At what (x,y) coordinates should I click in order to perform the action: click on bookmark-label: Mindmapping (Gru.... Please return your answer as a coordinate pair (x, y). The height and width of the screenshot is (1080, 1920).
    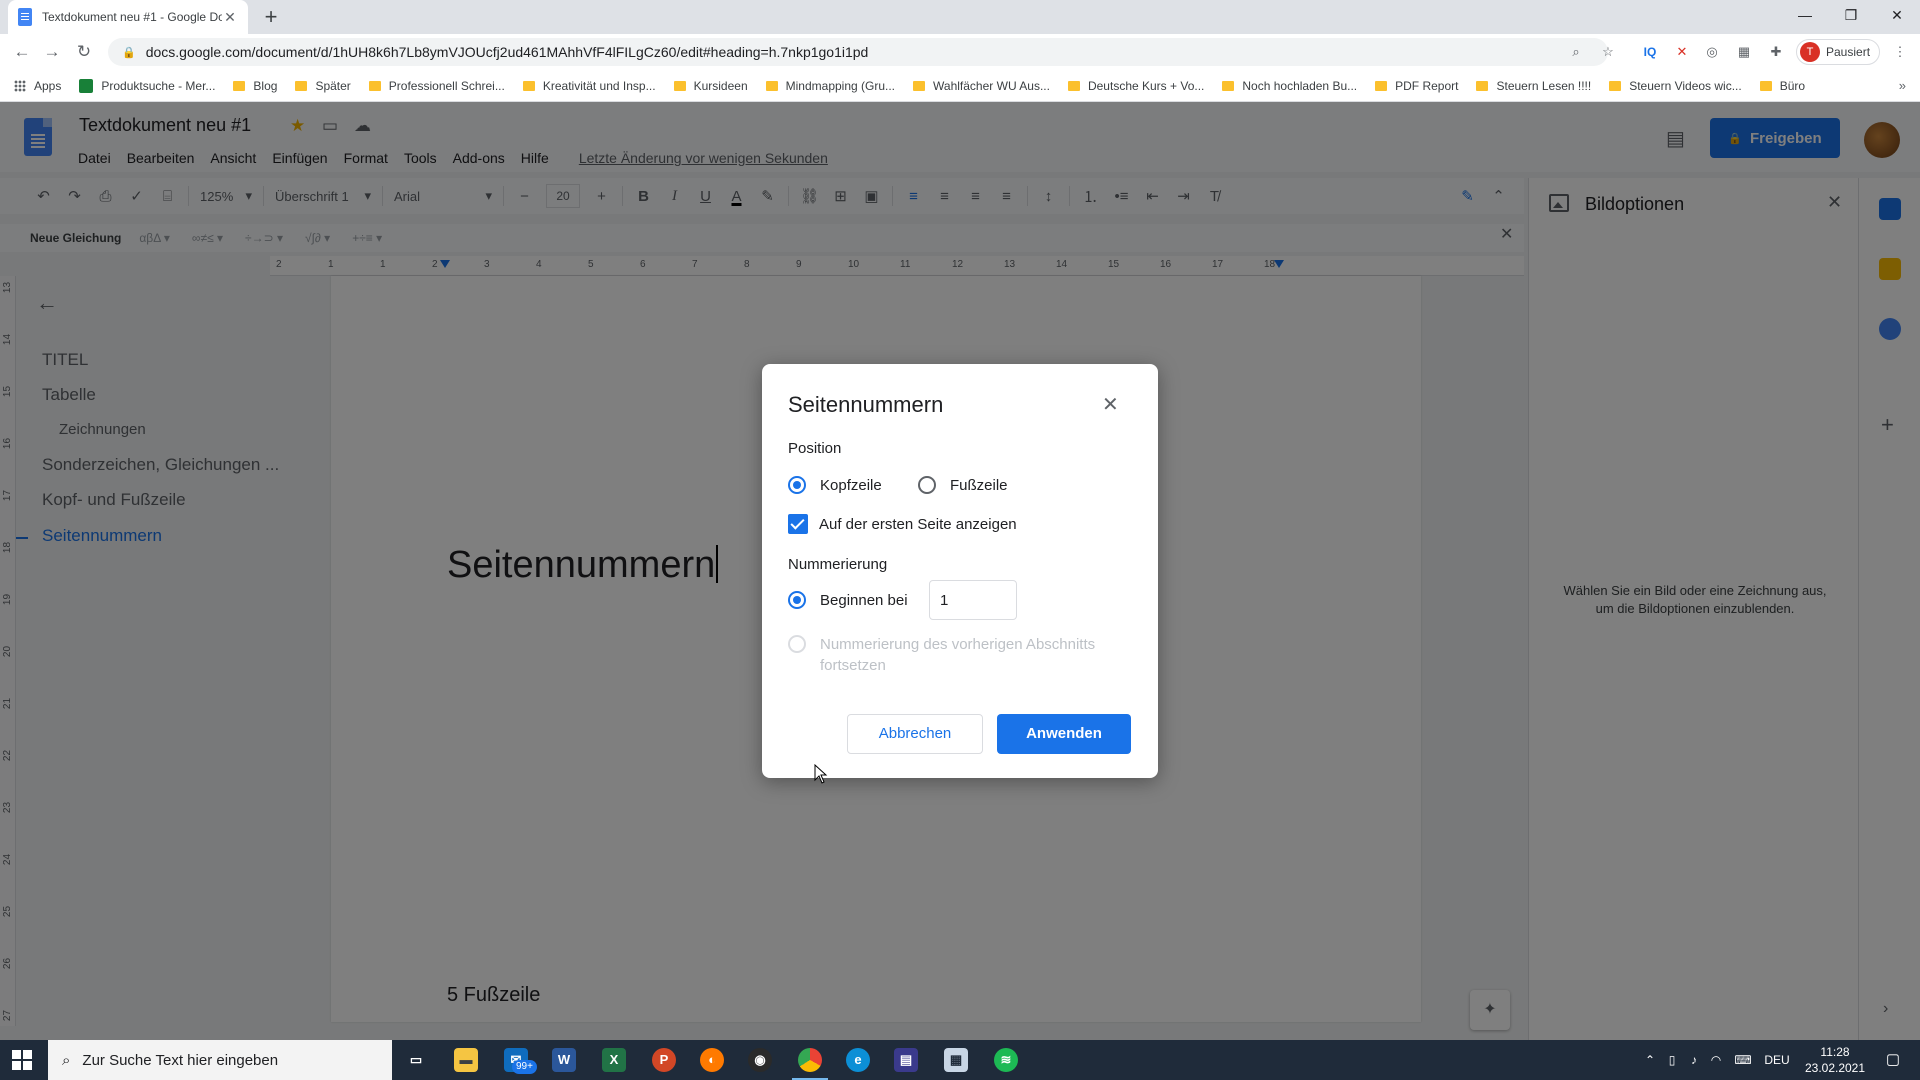
    Looking at the image, I should click on (840, 85).